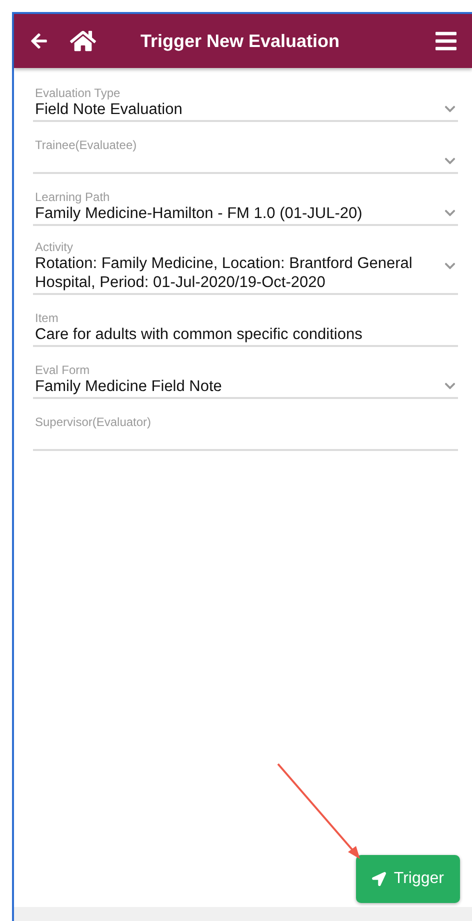 This screenshot has width=472, height=921. What do you see at coordinates (86, 145) in the screenshot?
I see `field-label: Trainee(Evaluatee)` at bounding box center [86, 145].